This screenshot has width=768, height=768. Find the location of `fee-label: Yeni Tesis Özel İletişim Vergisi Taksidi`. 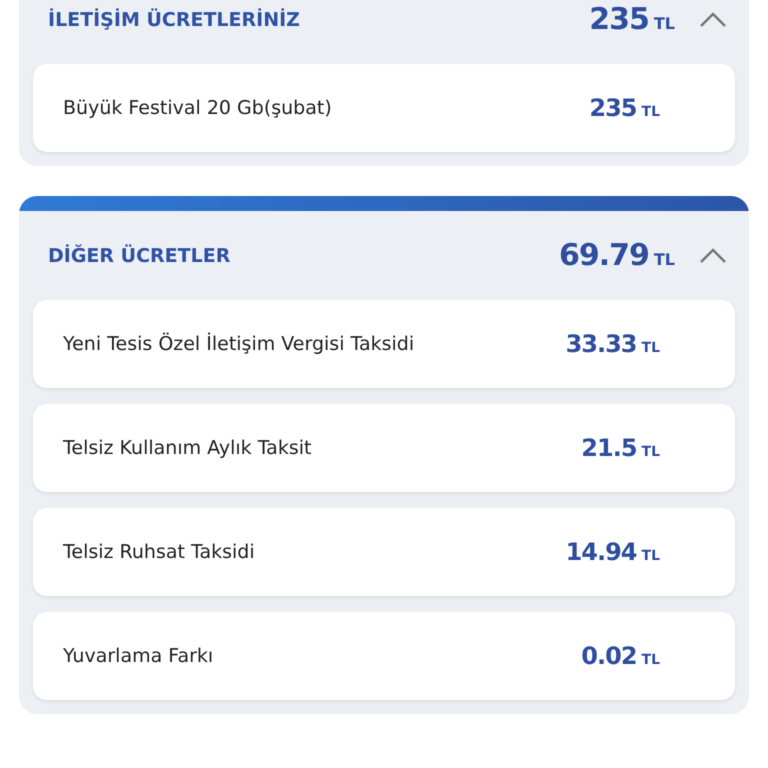

fee-label: Yeni Tesis Özel İletişim Vergisi Taksidi is located at coordinates (239, 344).